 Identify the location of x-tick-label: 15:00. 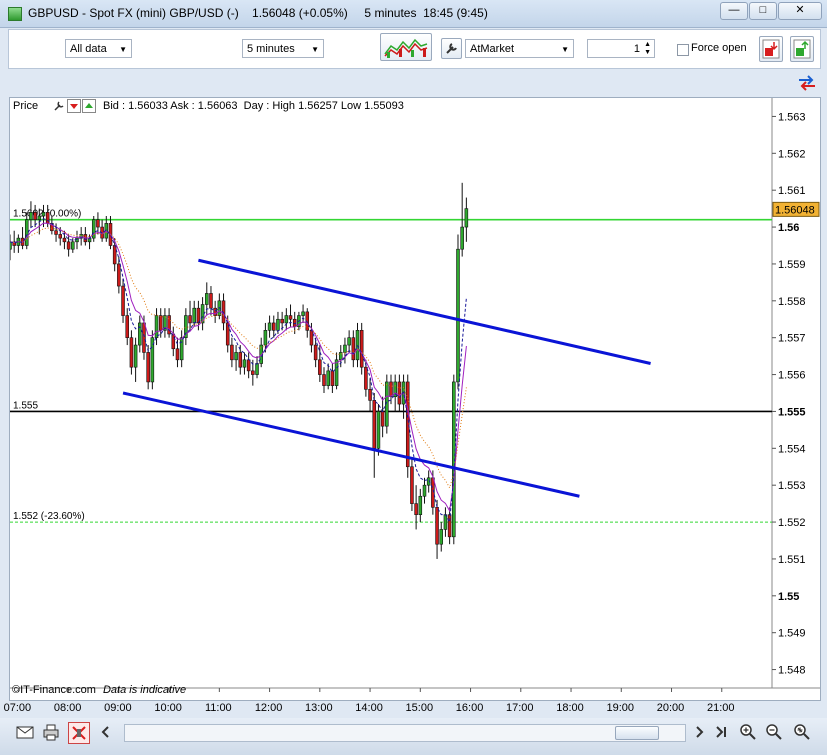
(419, 708).